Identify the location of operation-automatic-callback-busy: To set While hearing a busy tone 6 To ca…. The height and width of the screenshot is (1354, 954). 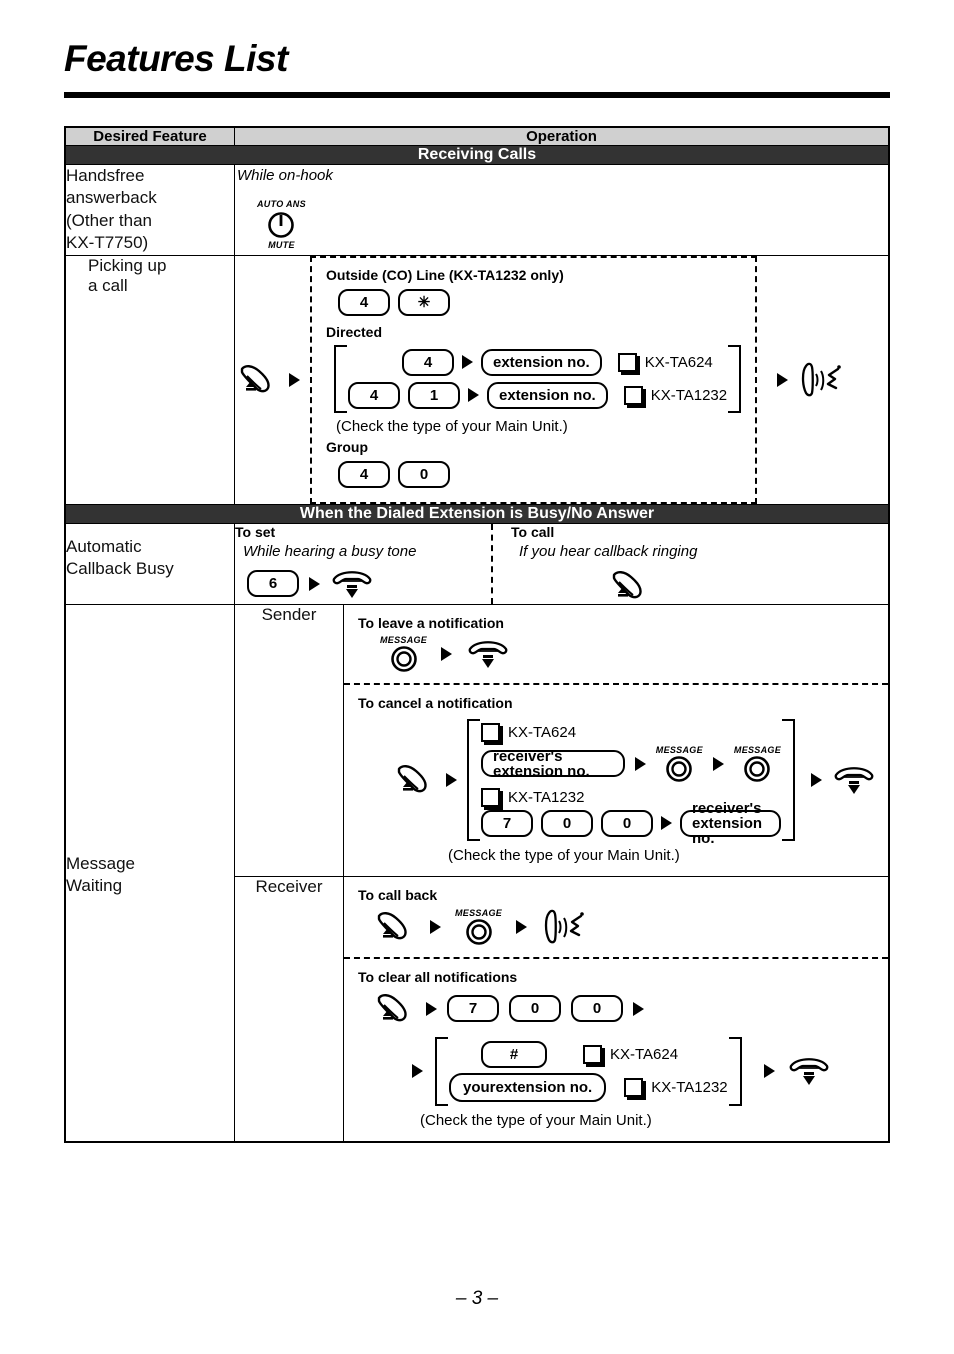
(562, 563).